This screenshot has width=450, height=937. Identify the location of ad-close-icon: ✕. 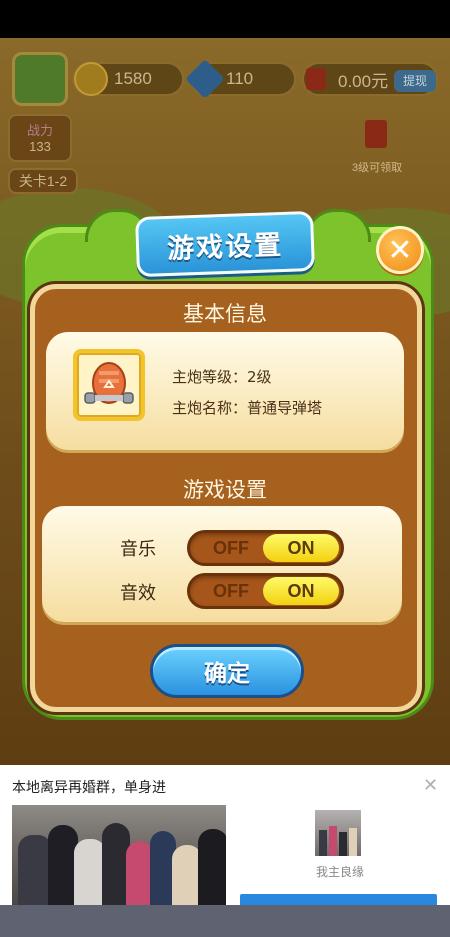
(430, 785).